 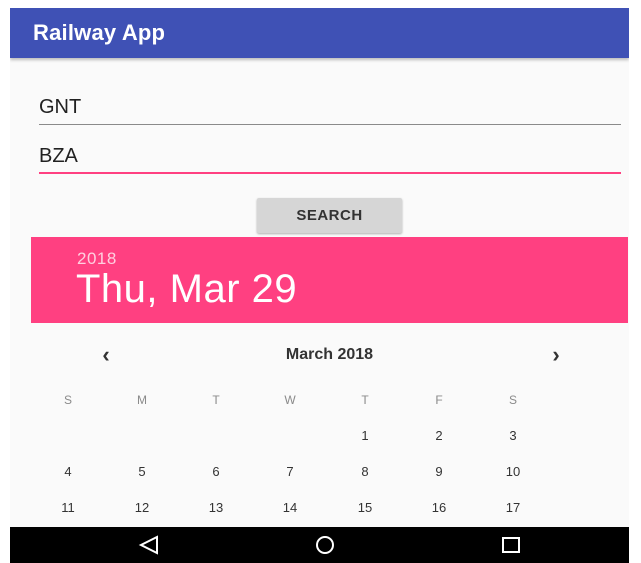 What do you see at coordinates (290, 400) in the screenshot?
I see `weekday-label: W` at bounding box center [290, 400].